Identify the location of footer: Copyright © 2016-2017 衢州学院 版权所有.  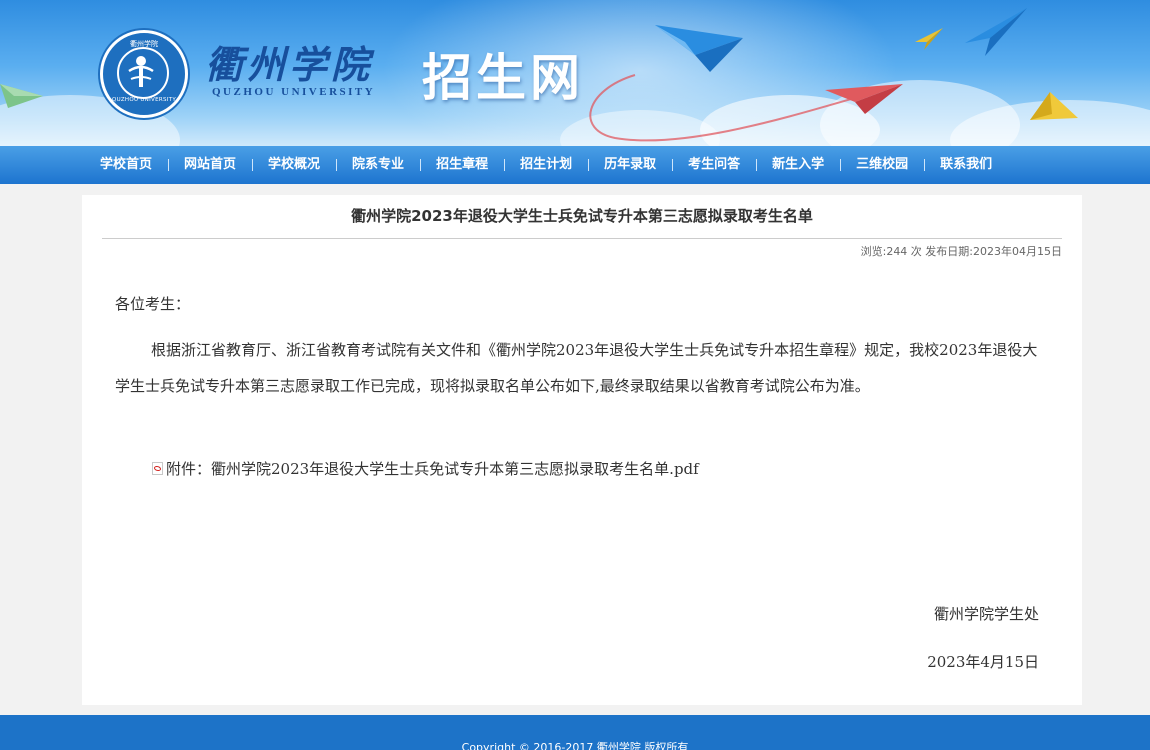
(575, 732).